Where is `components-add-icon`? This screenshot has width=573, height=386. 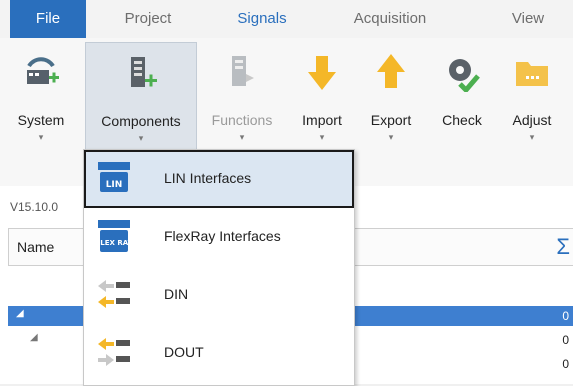
components-add-icon is located at coordinates (144, 72).